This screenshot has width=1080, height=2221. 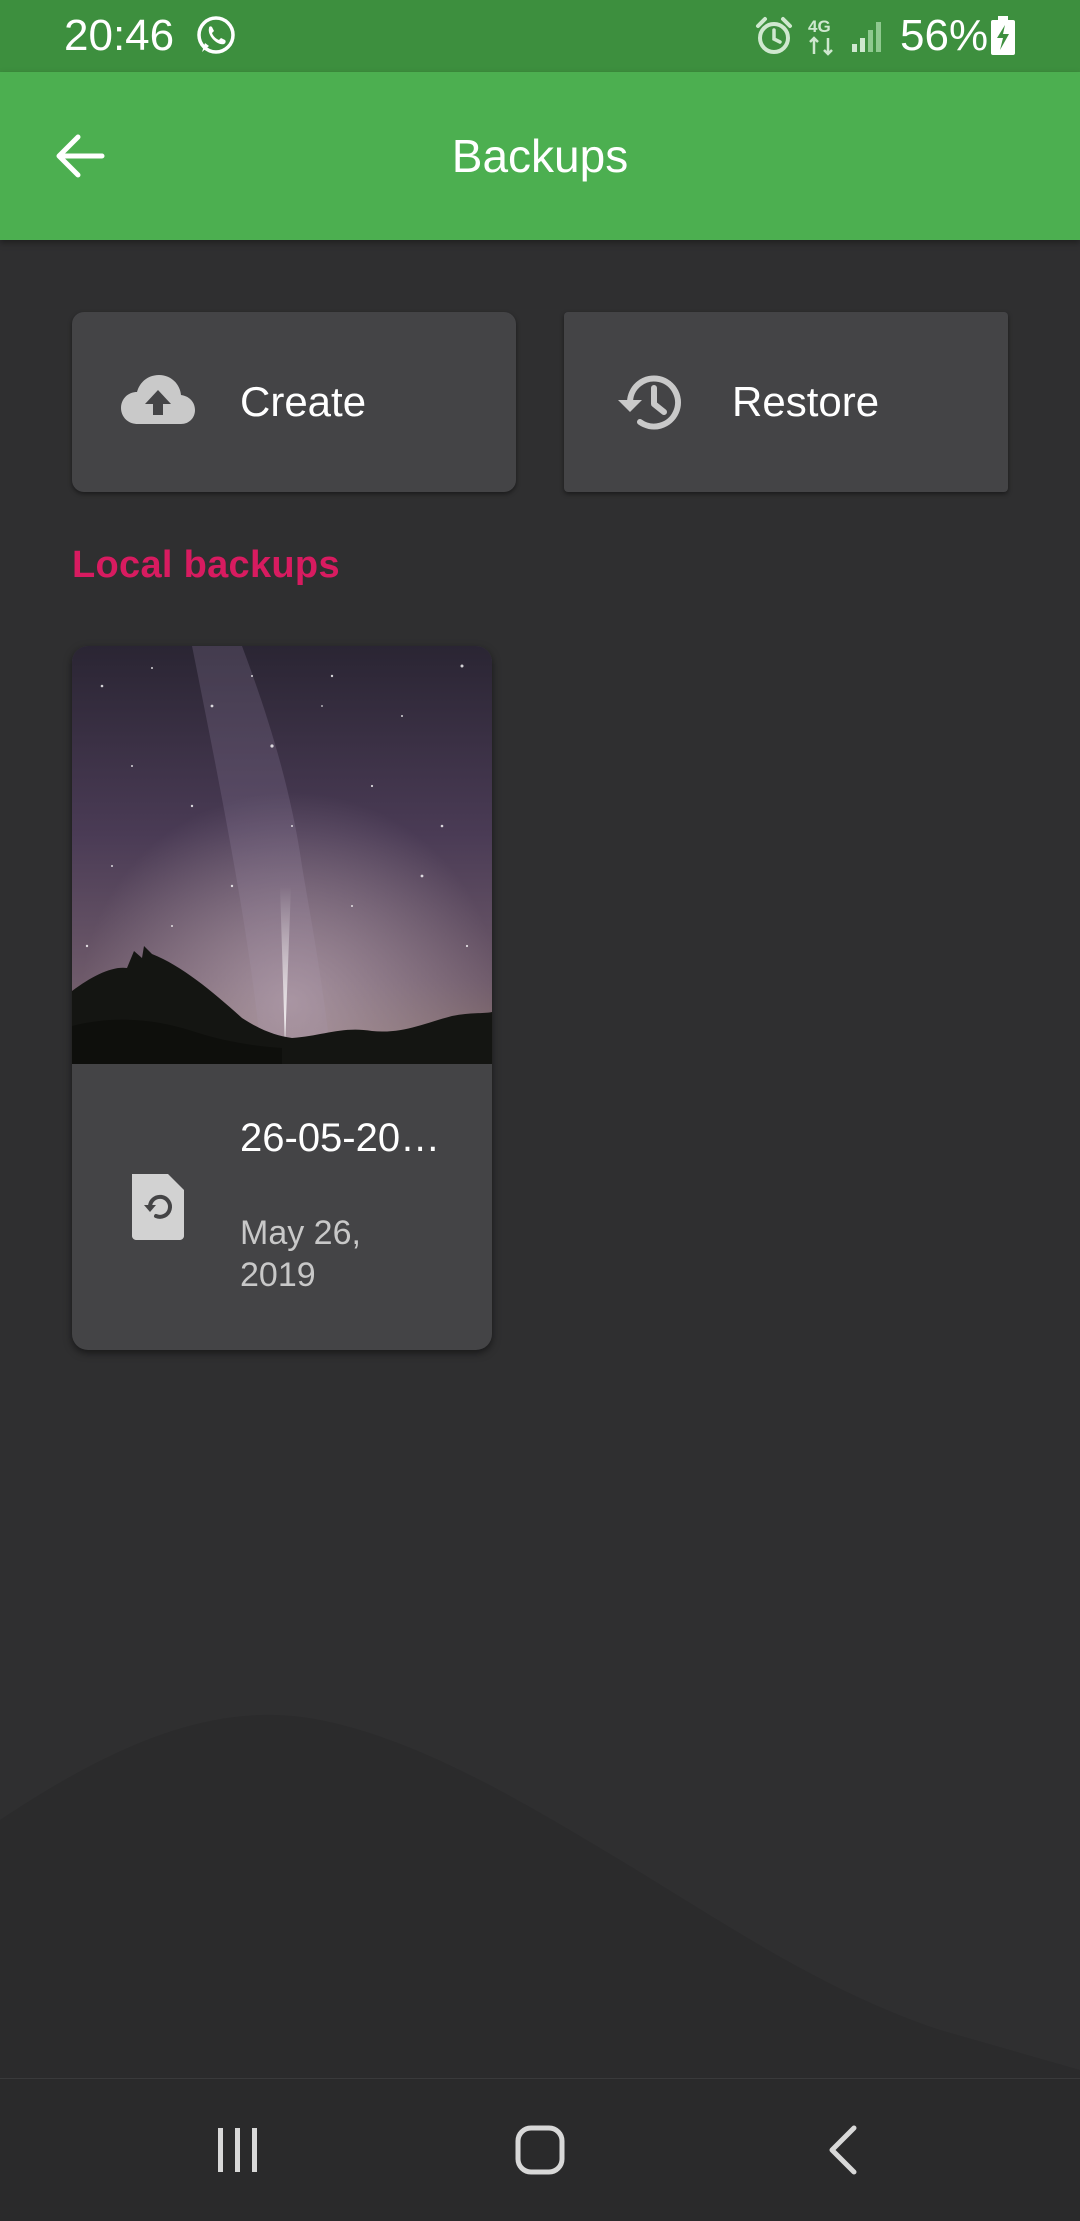 I want to click on home-icon, so click(x=540, y=2150).